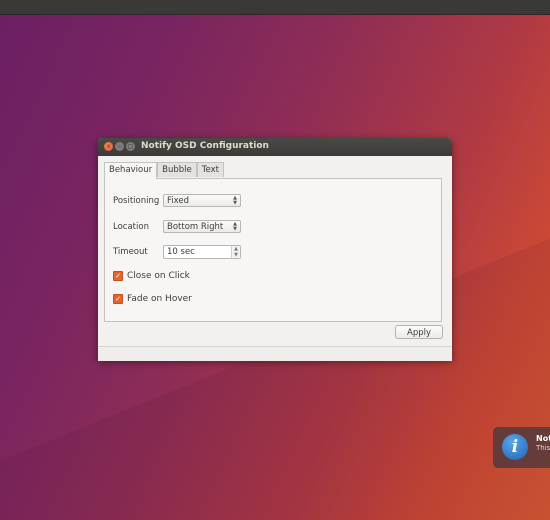 The image size is (550, 520). What do you see at coordinates (108, 146) in the screenshot?
I see `close-window-button: ×` at bounding box center [108, 146].